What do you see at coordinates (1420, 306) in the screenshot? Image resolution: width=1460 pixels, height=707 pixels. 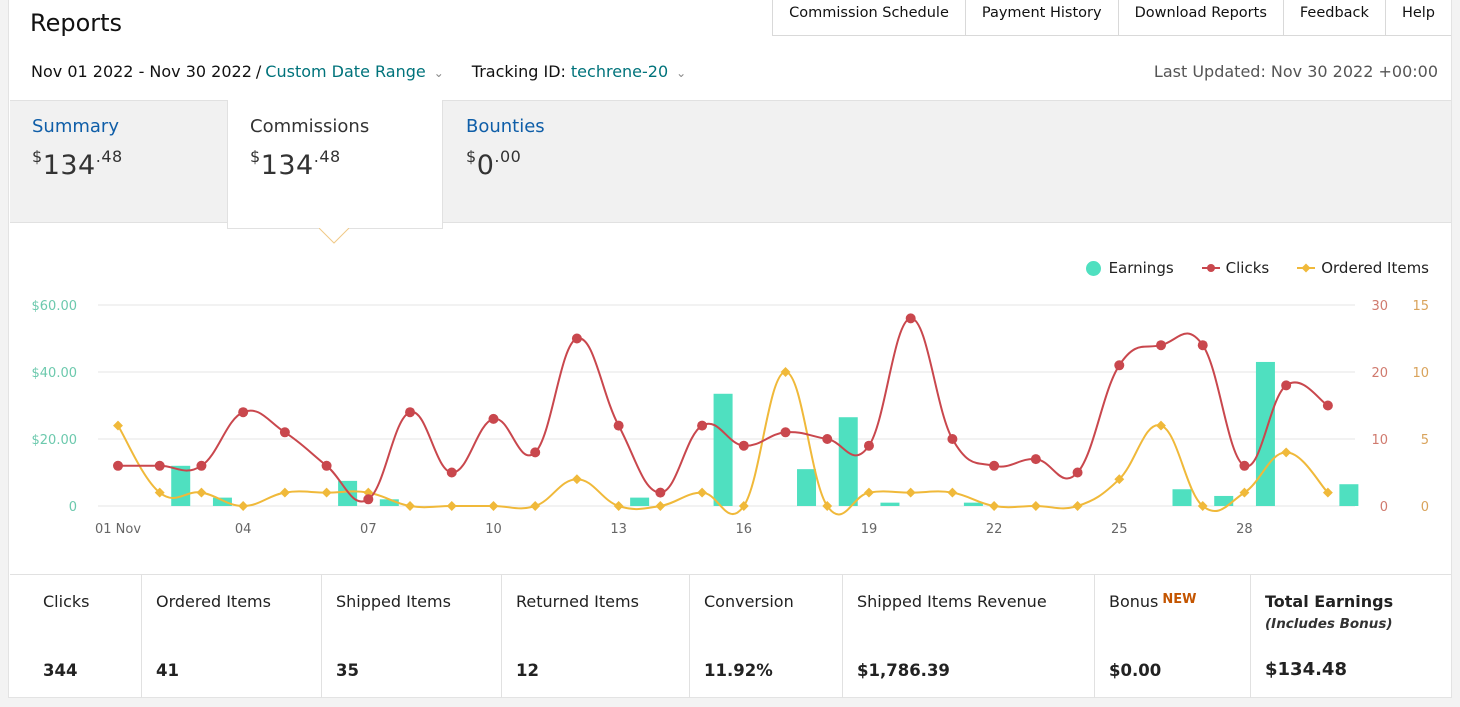 I see `y-right-items-tick-label: 15` at bounding box center [1420, 306].